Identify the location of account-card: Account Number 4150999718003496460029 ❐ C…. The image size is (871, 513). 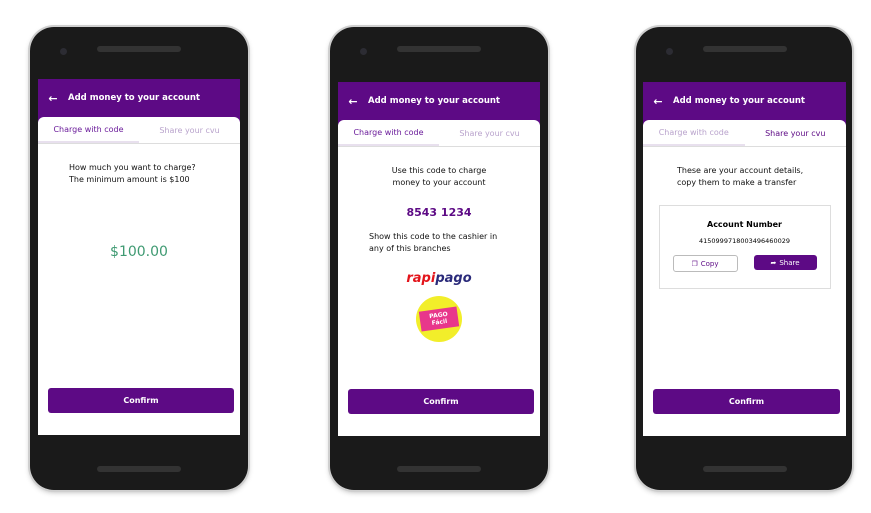
(744, 247).